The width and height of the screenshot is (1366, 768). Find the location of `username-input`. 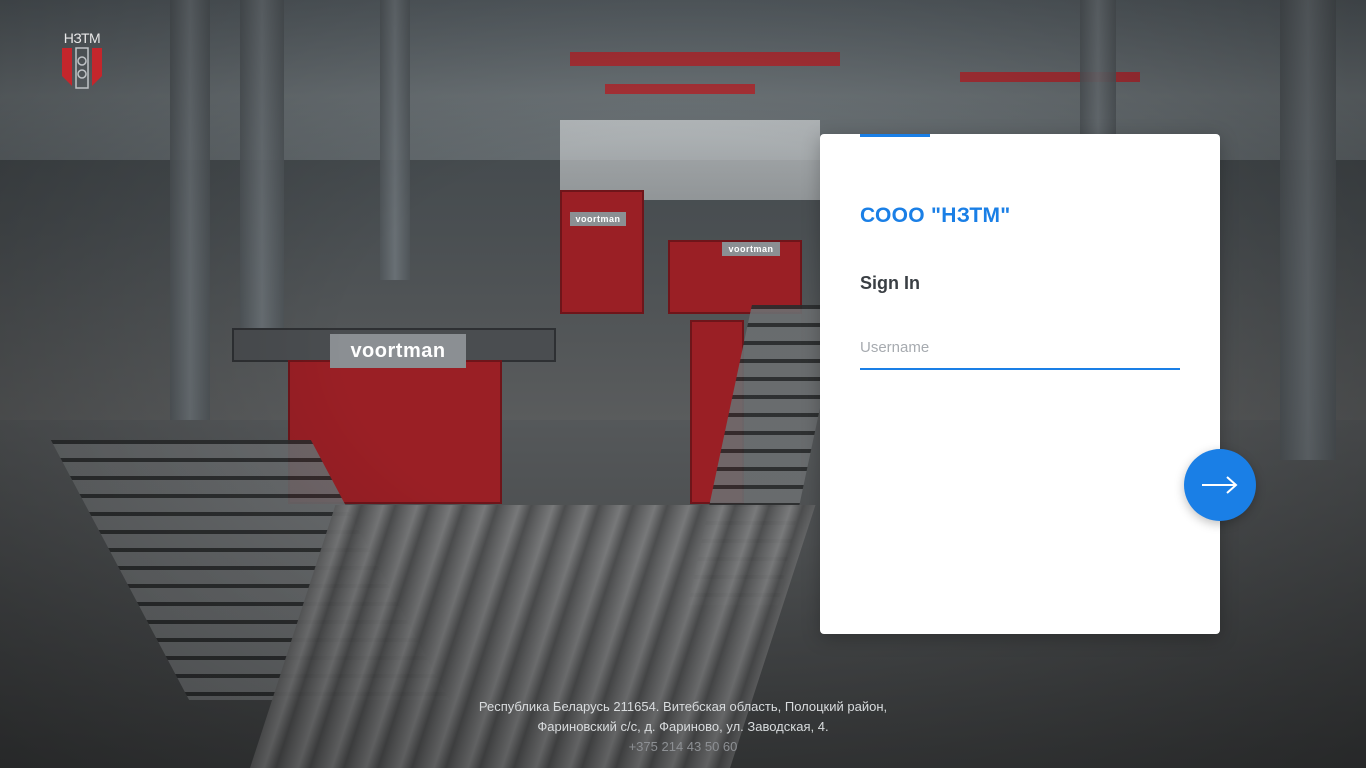

username-input is located at coordinates (1020, 347).